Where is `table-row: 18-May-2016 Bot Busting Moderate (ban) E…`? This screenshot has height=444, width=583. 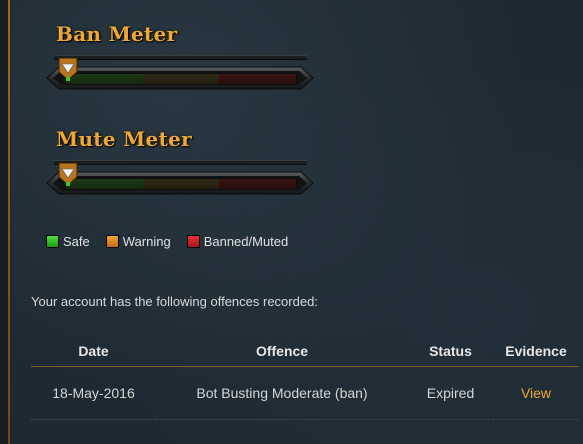
table-row: 18-May-2016 Bot Busting Moderate (ban) E… is located at coordinates (305, 393).